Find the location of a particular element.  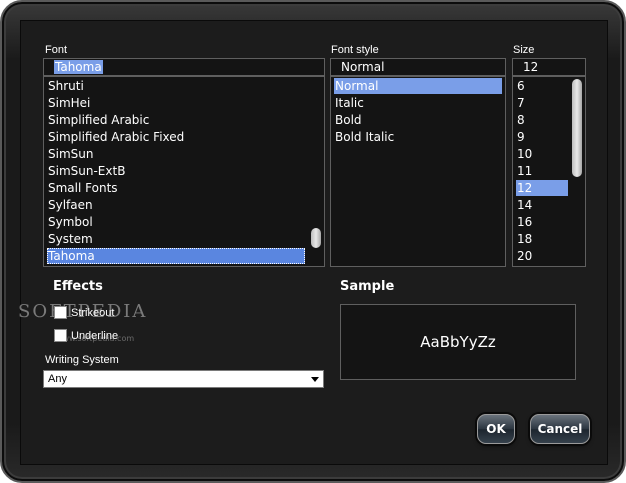

font-style-input-value: Normal is located at coordinates (363, 67).